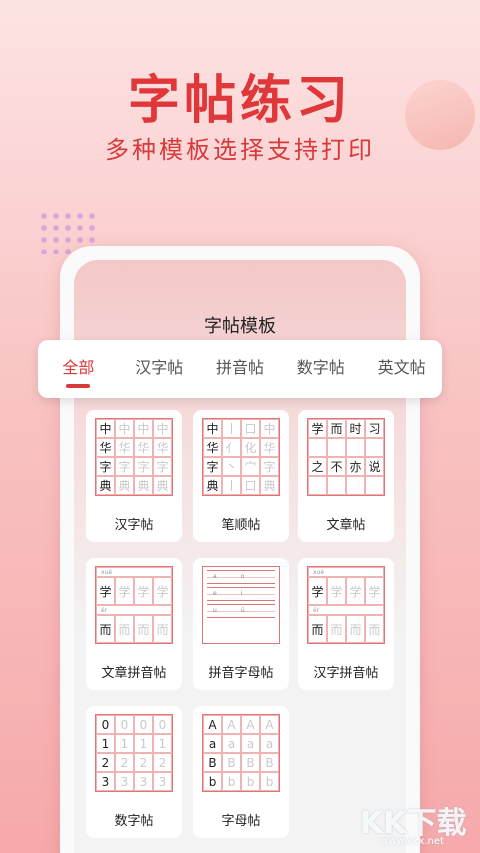  I want to click on thumb-cell: 丨, so click(231, 485).